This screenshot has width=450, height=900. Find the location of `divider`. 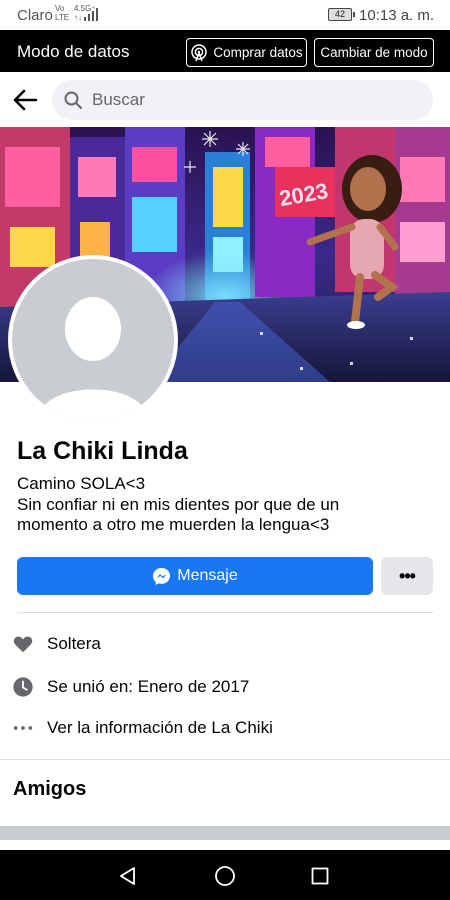

divider is located at coordinates (225, 612).